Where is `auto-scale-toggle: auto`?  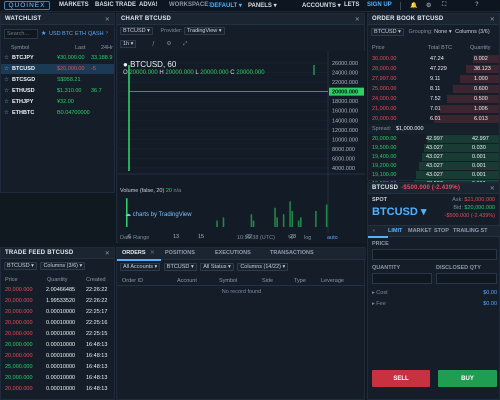
auto-scale-toggle: auto is located at coordinates (332, 238).